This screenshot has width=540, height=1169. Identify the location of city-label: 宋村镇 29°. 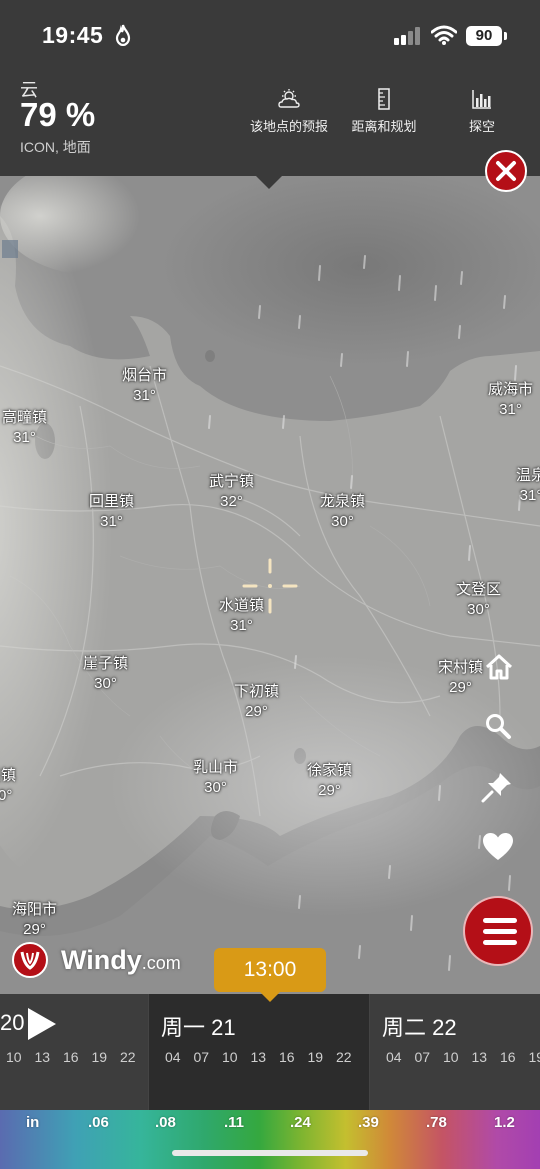
(460, 678).